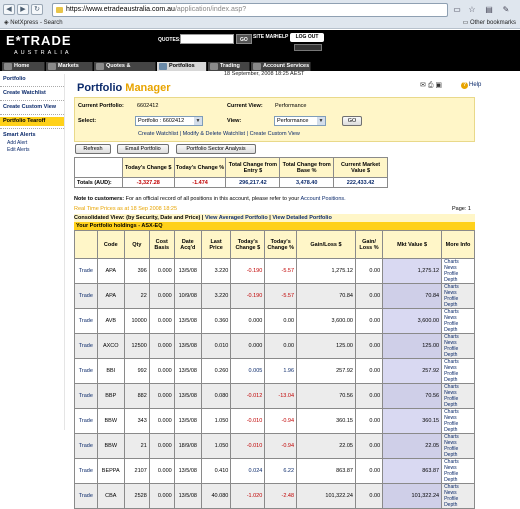 This screenshot has width=520, height=509. Describe the element at coordinates (19, 135) in the screenshot. I see `sidebar-item-smart-alerts: Smart Alerts` at that location.